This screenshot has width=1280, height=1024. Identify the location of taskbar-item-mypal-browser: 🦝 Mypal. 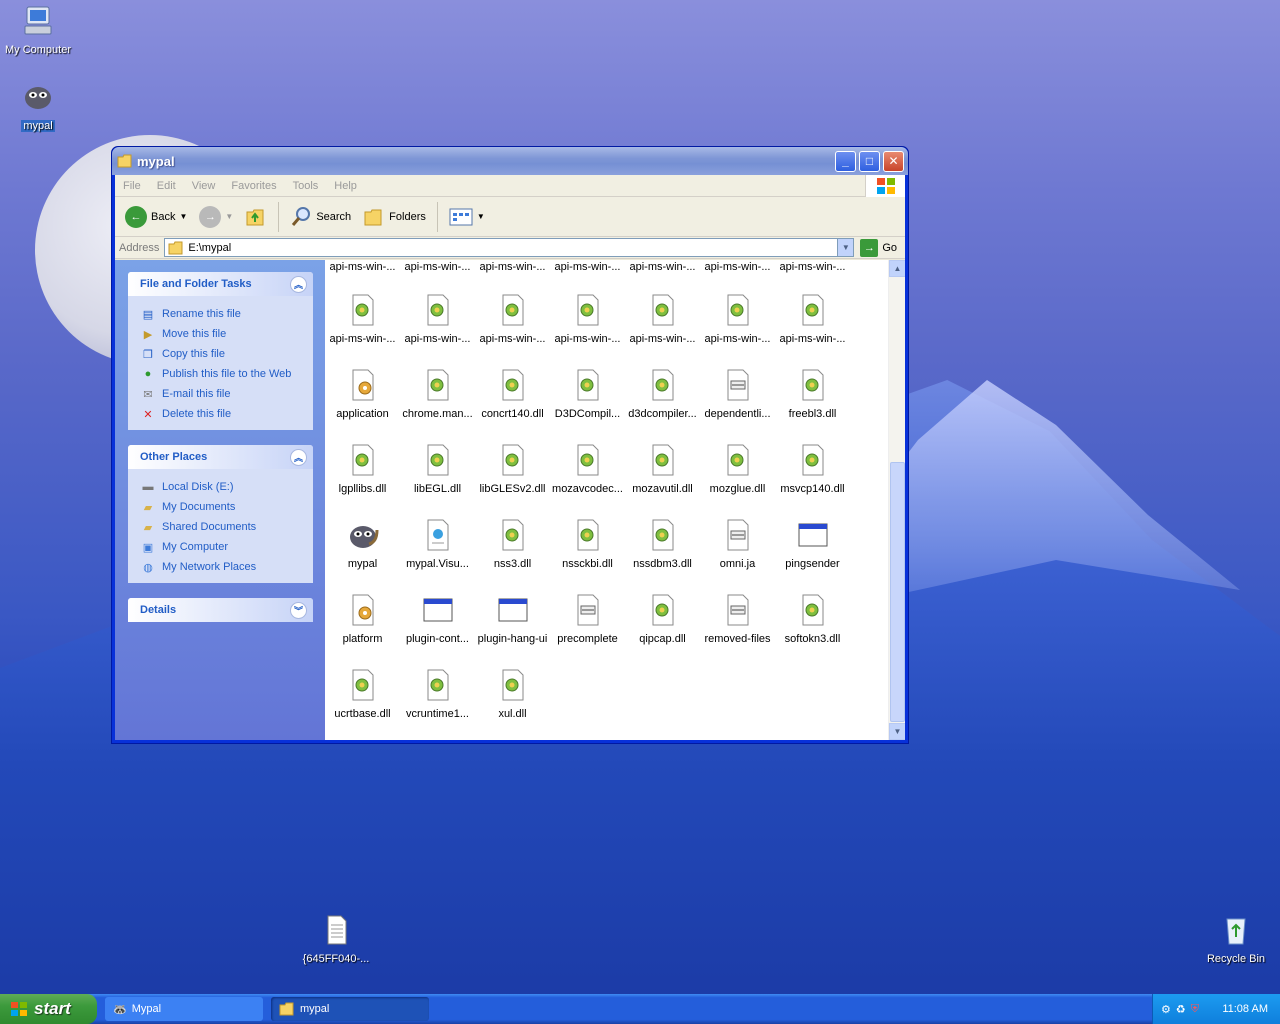
(184, 1009).